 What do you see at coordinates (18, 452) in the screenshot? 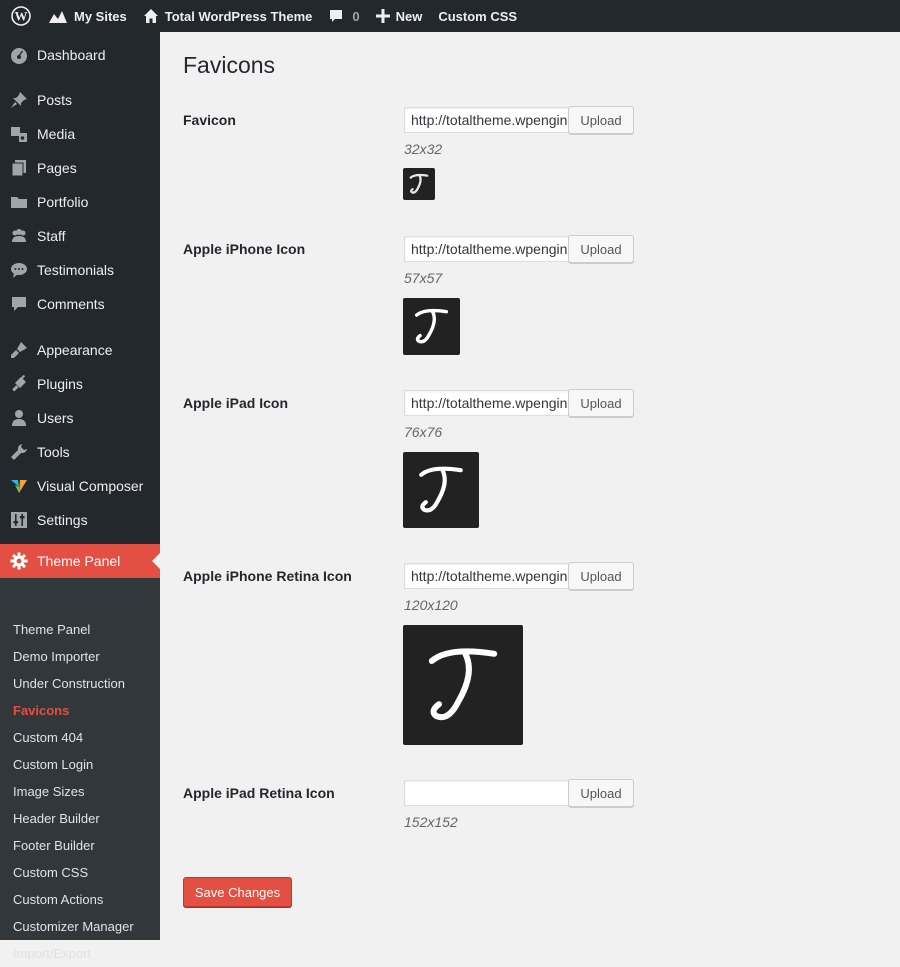
I see `wrench-icon` at bounding box center [18, 452].